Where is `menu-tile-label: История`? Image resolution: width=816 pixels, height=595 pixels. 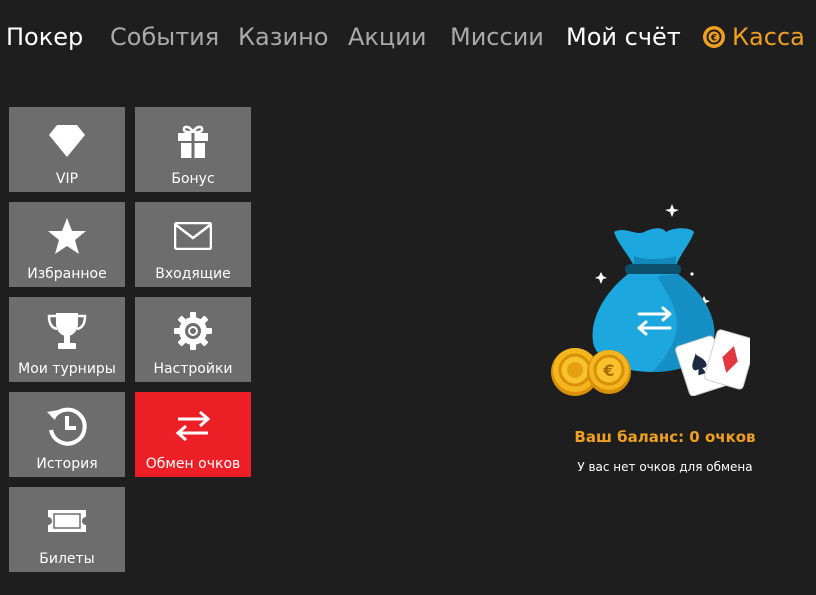
menu-tile-label: История is located at coordinates (67, 464).